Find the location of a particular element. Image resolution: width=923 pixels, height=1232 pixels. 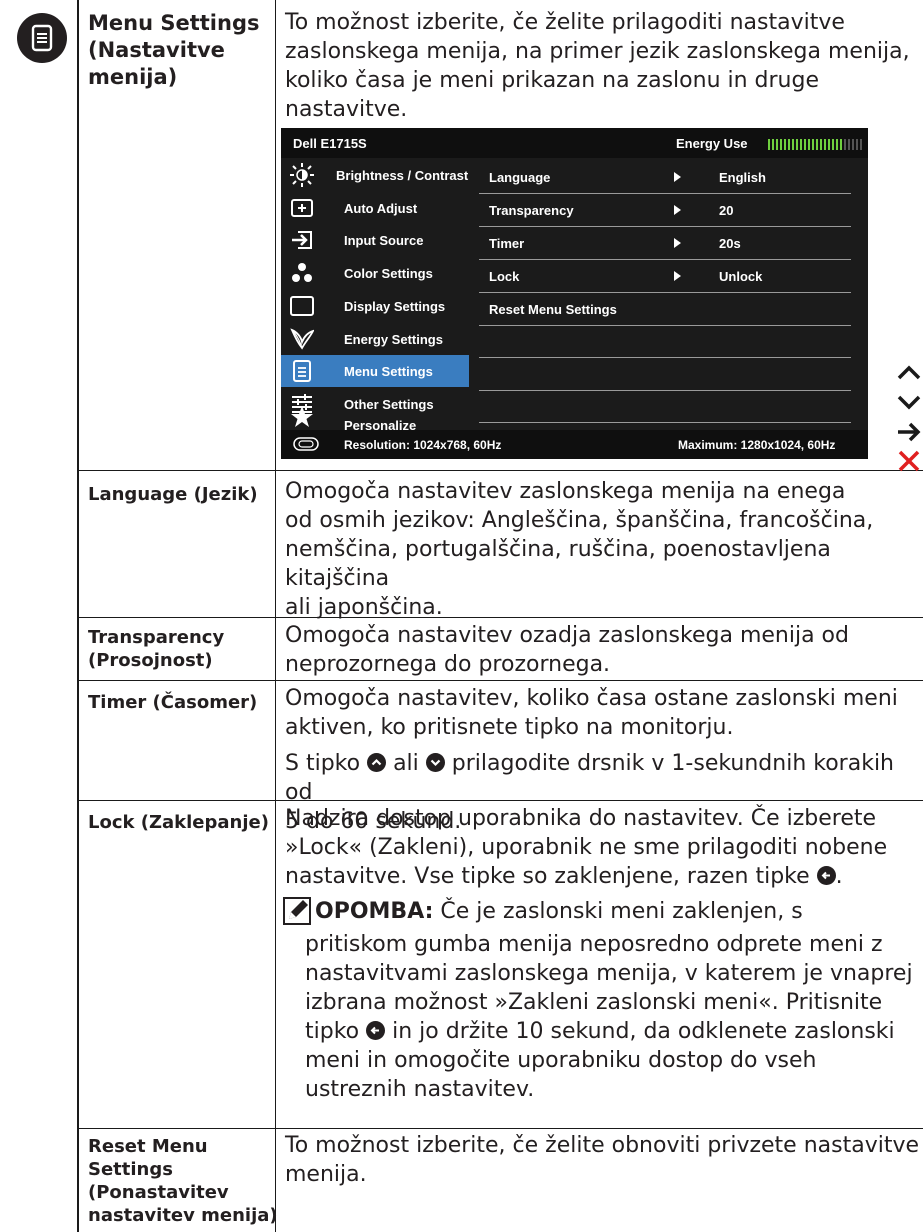

osd-item-menu-settings: Menu Settings is located at coordinates (375, 371).